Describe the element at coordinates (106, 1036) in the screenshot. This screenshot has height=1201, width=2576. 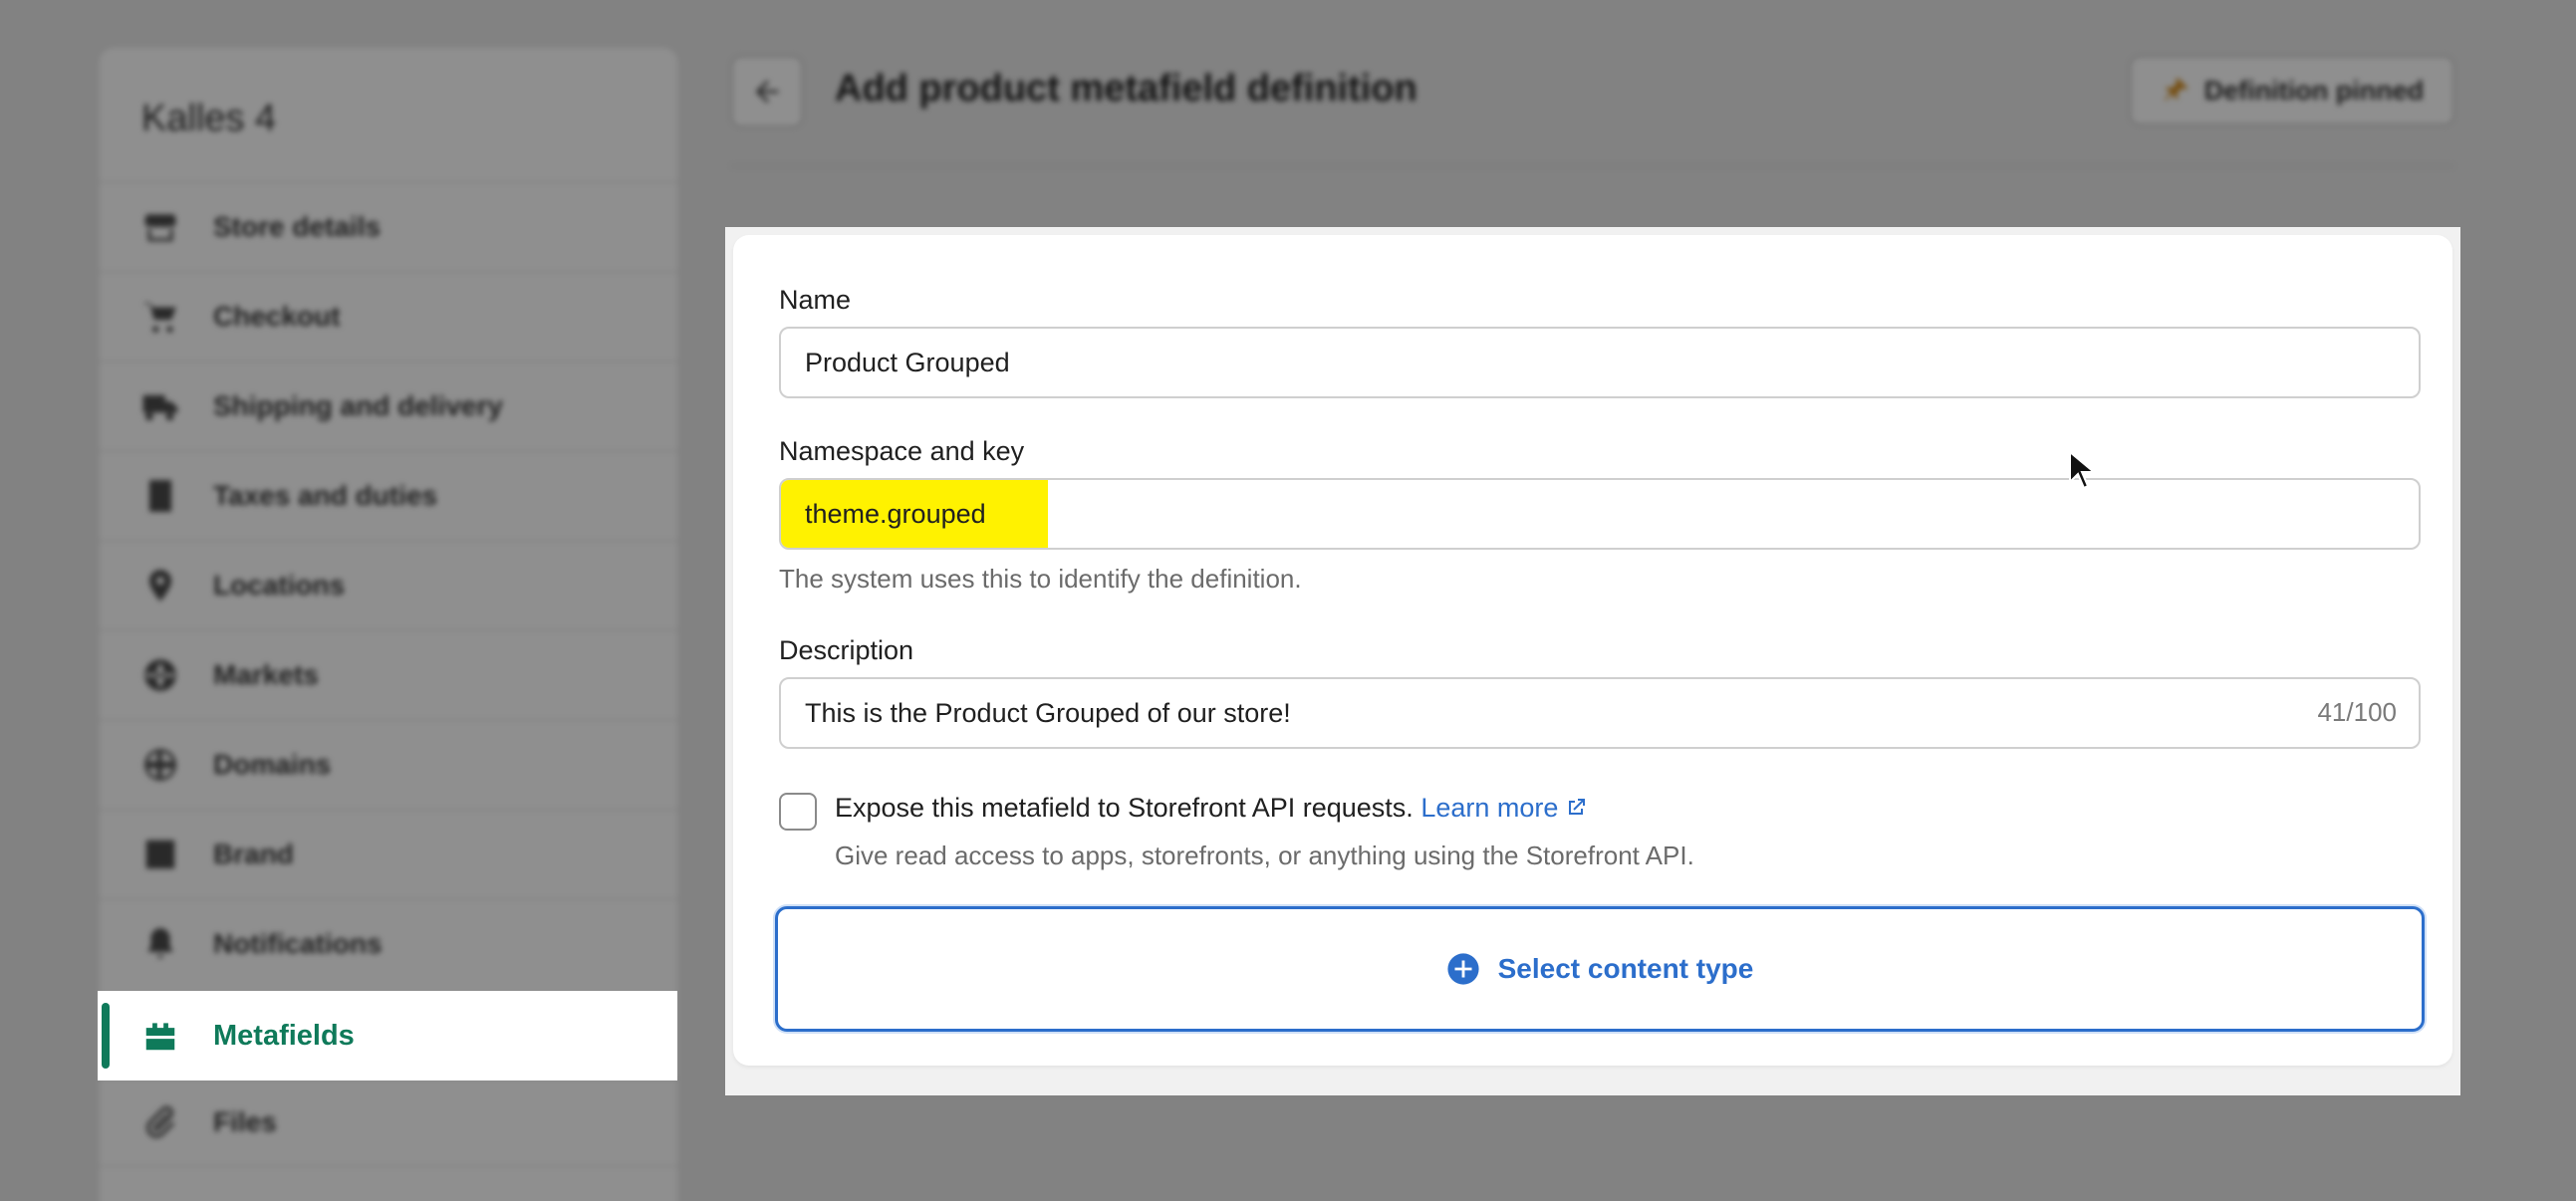
I see `active-indicator` at that location.